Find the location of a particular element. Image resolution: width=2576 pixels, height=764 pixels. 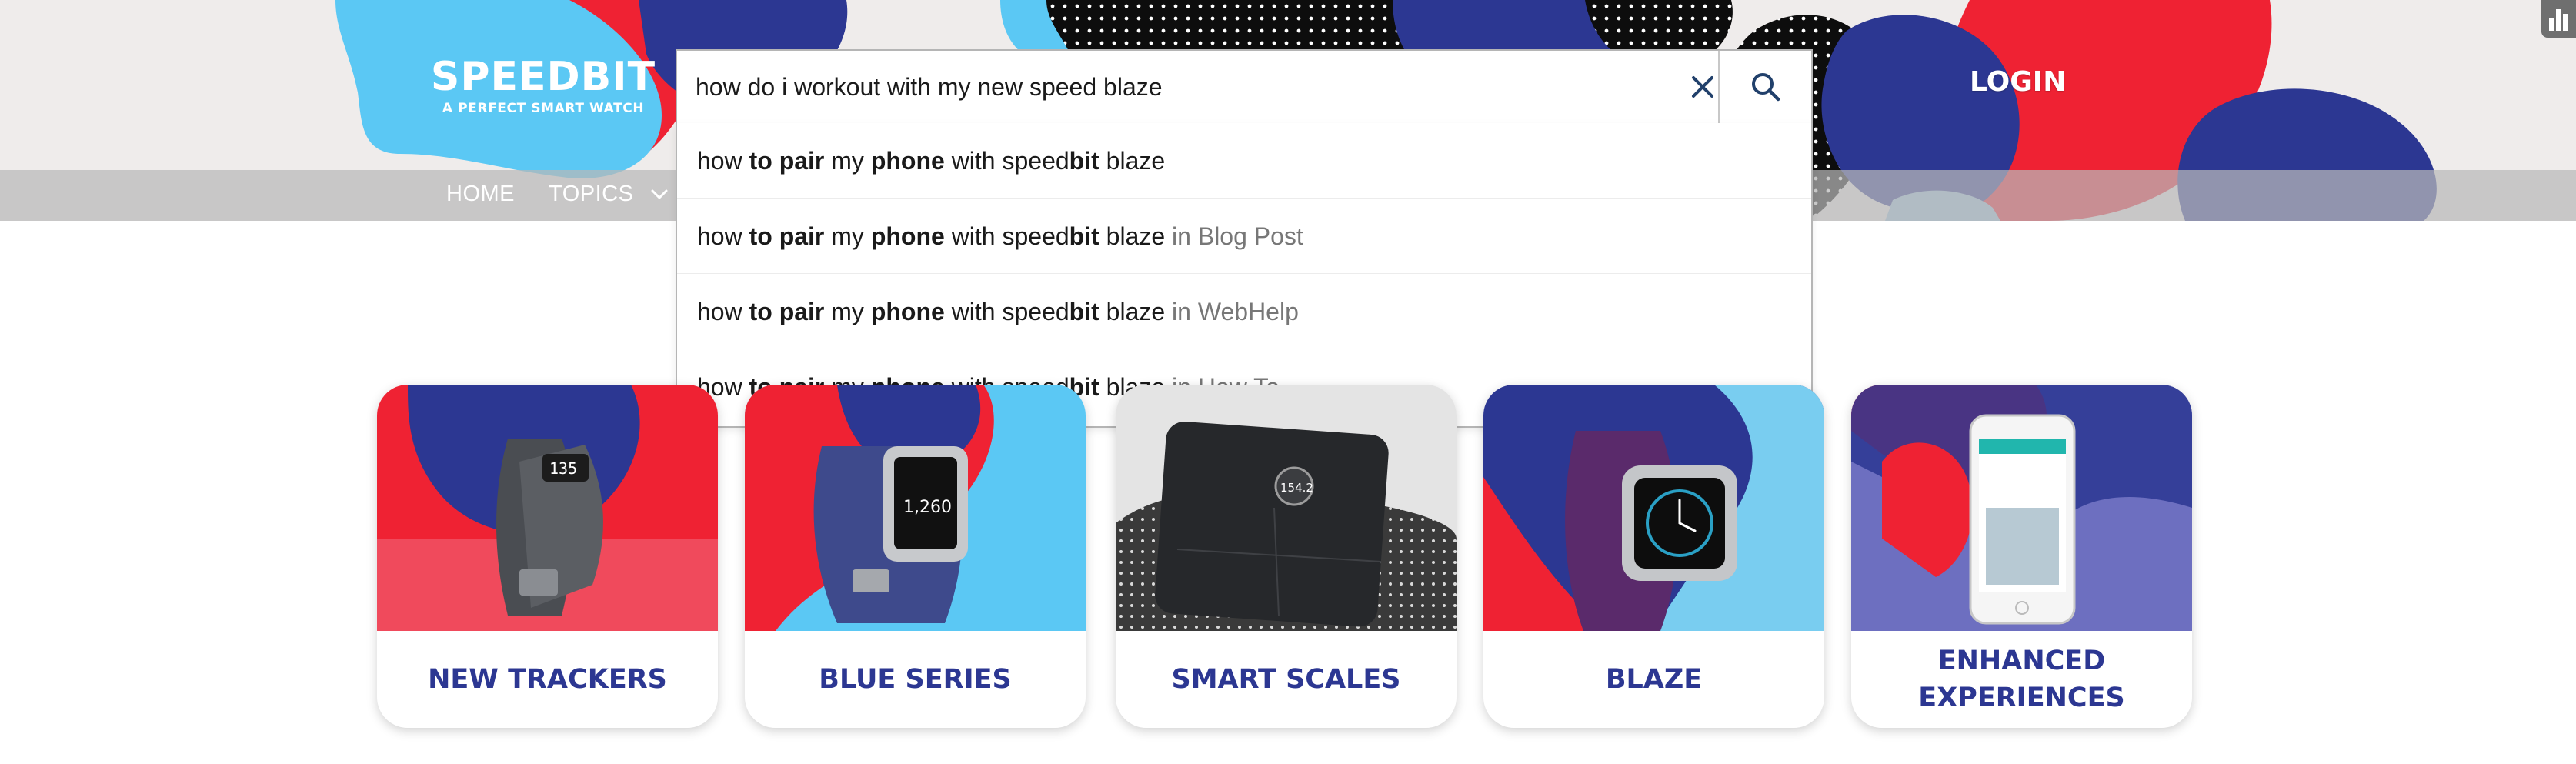

card-smart-scales: 154.2 SMART SCALES is located at coordinates (1286, 557).